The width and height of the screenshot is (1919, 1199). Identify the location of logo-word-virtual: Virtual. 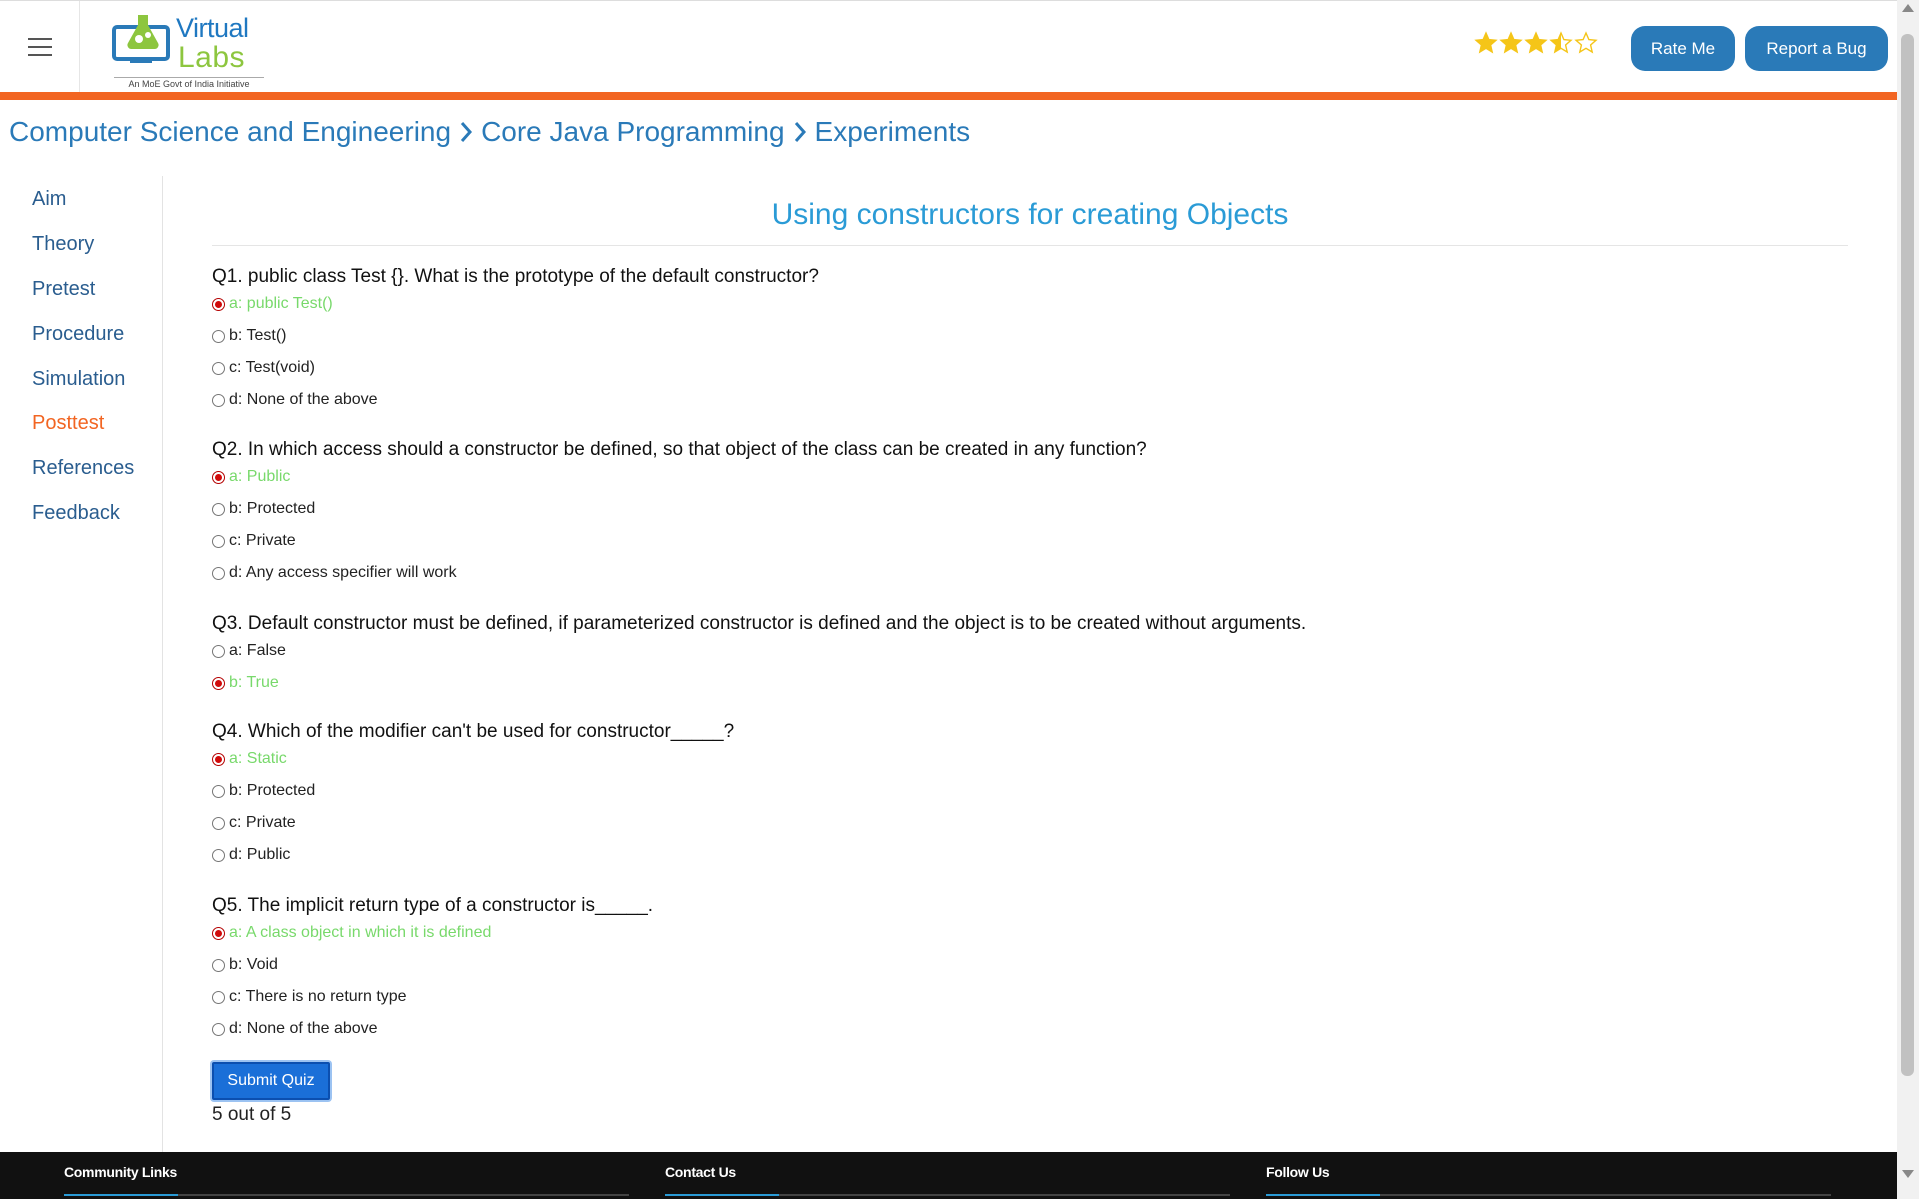
(212, 28).